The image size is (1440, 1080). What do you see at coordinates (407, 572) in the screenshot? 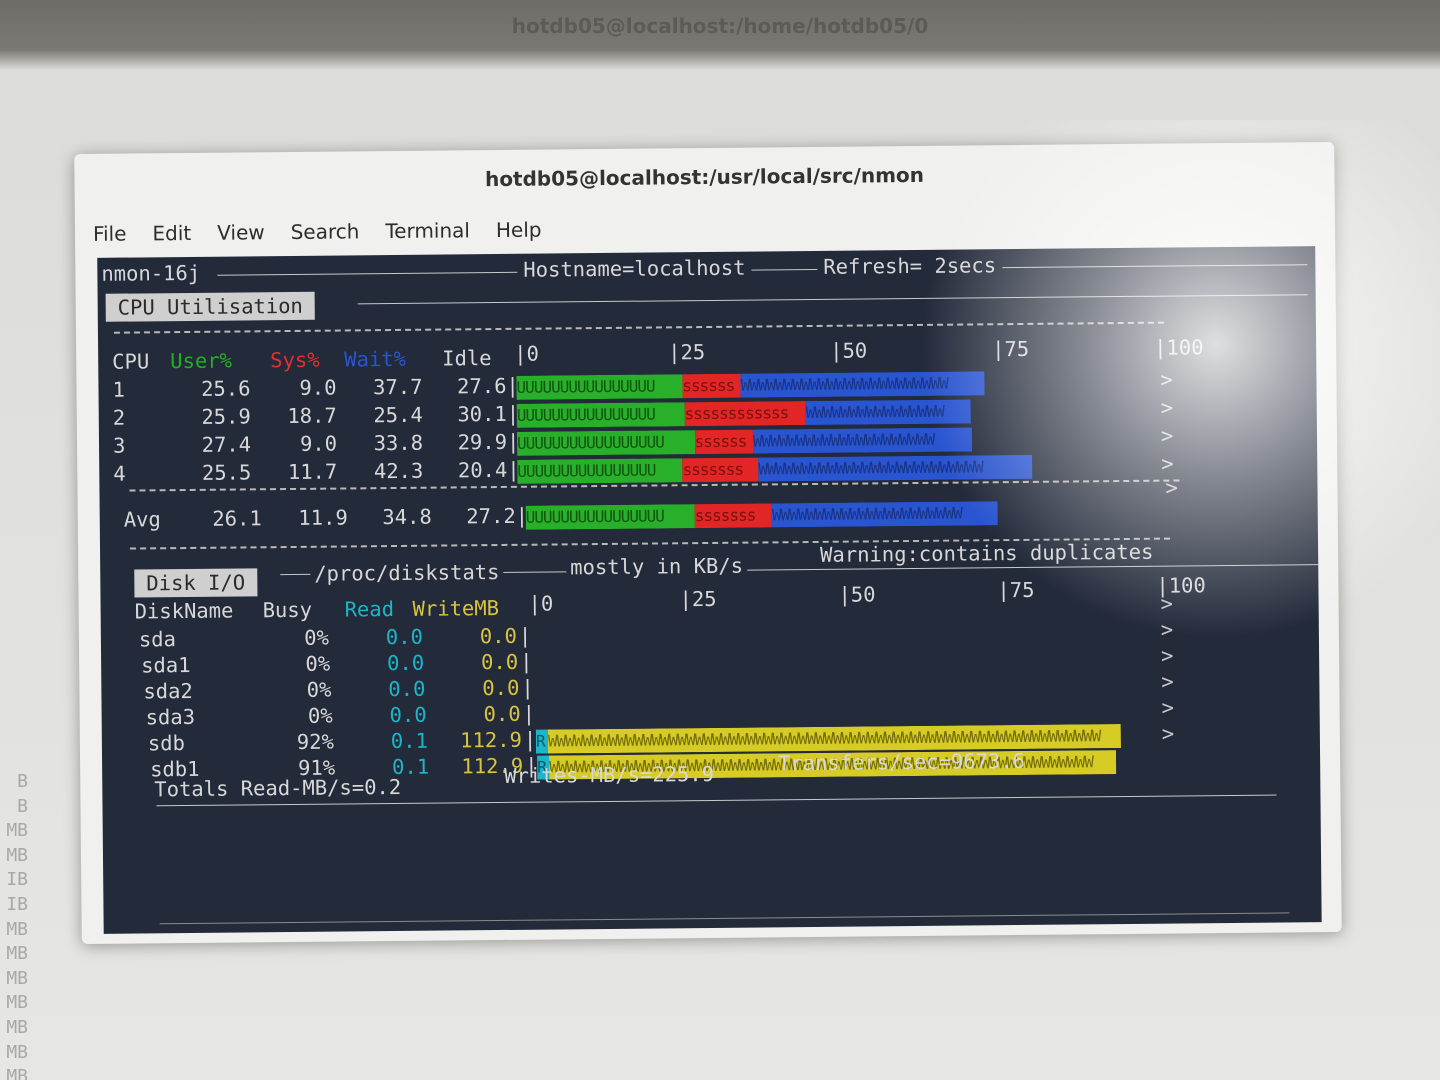
I see `disk-source: /proc/diskstats` at bounding box center [407, 572].